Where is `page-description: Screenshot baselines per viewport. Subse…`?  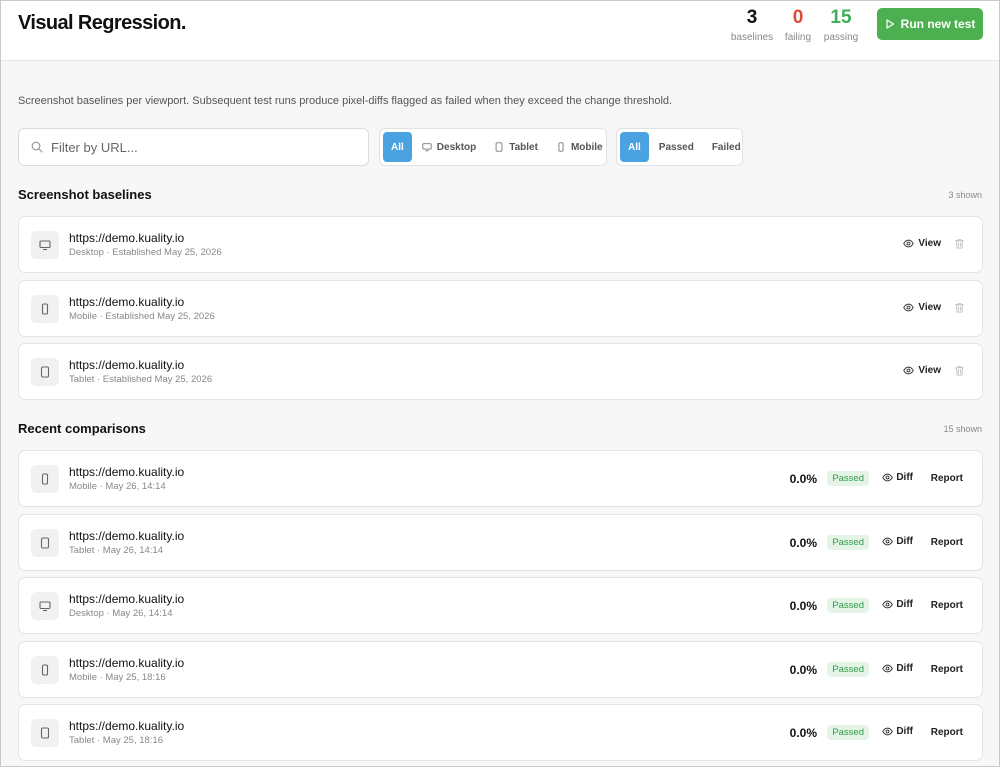 page-description: Screenshot baselines per viewport. Subse… is located at coordinates (345, 101).